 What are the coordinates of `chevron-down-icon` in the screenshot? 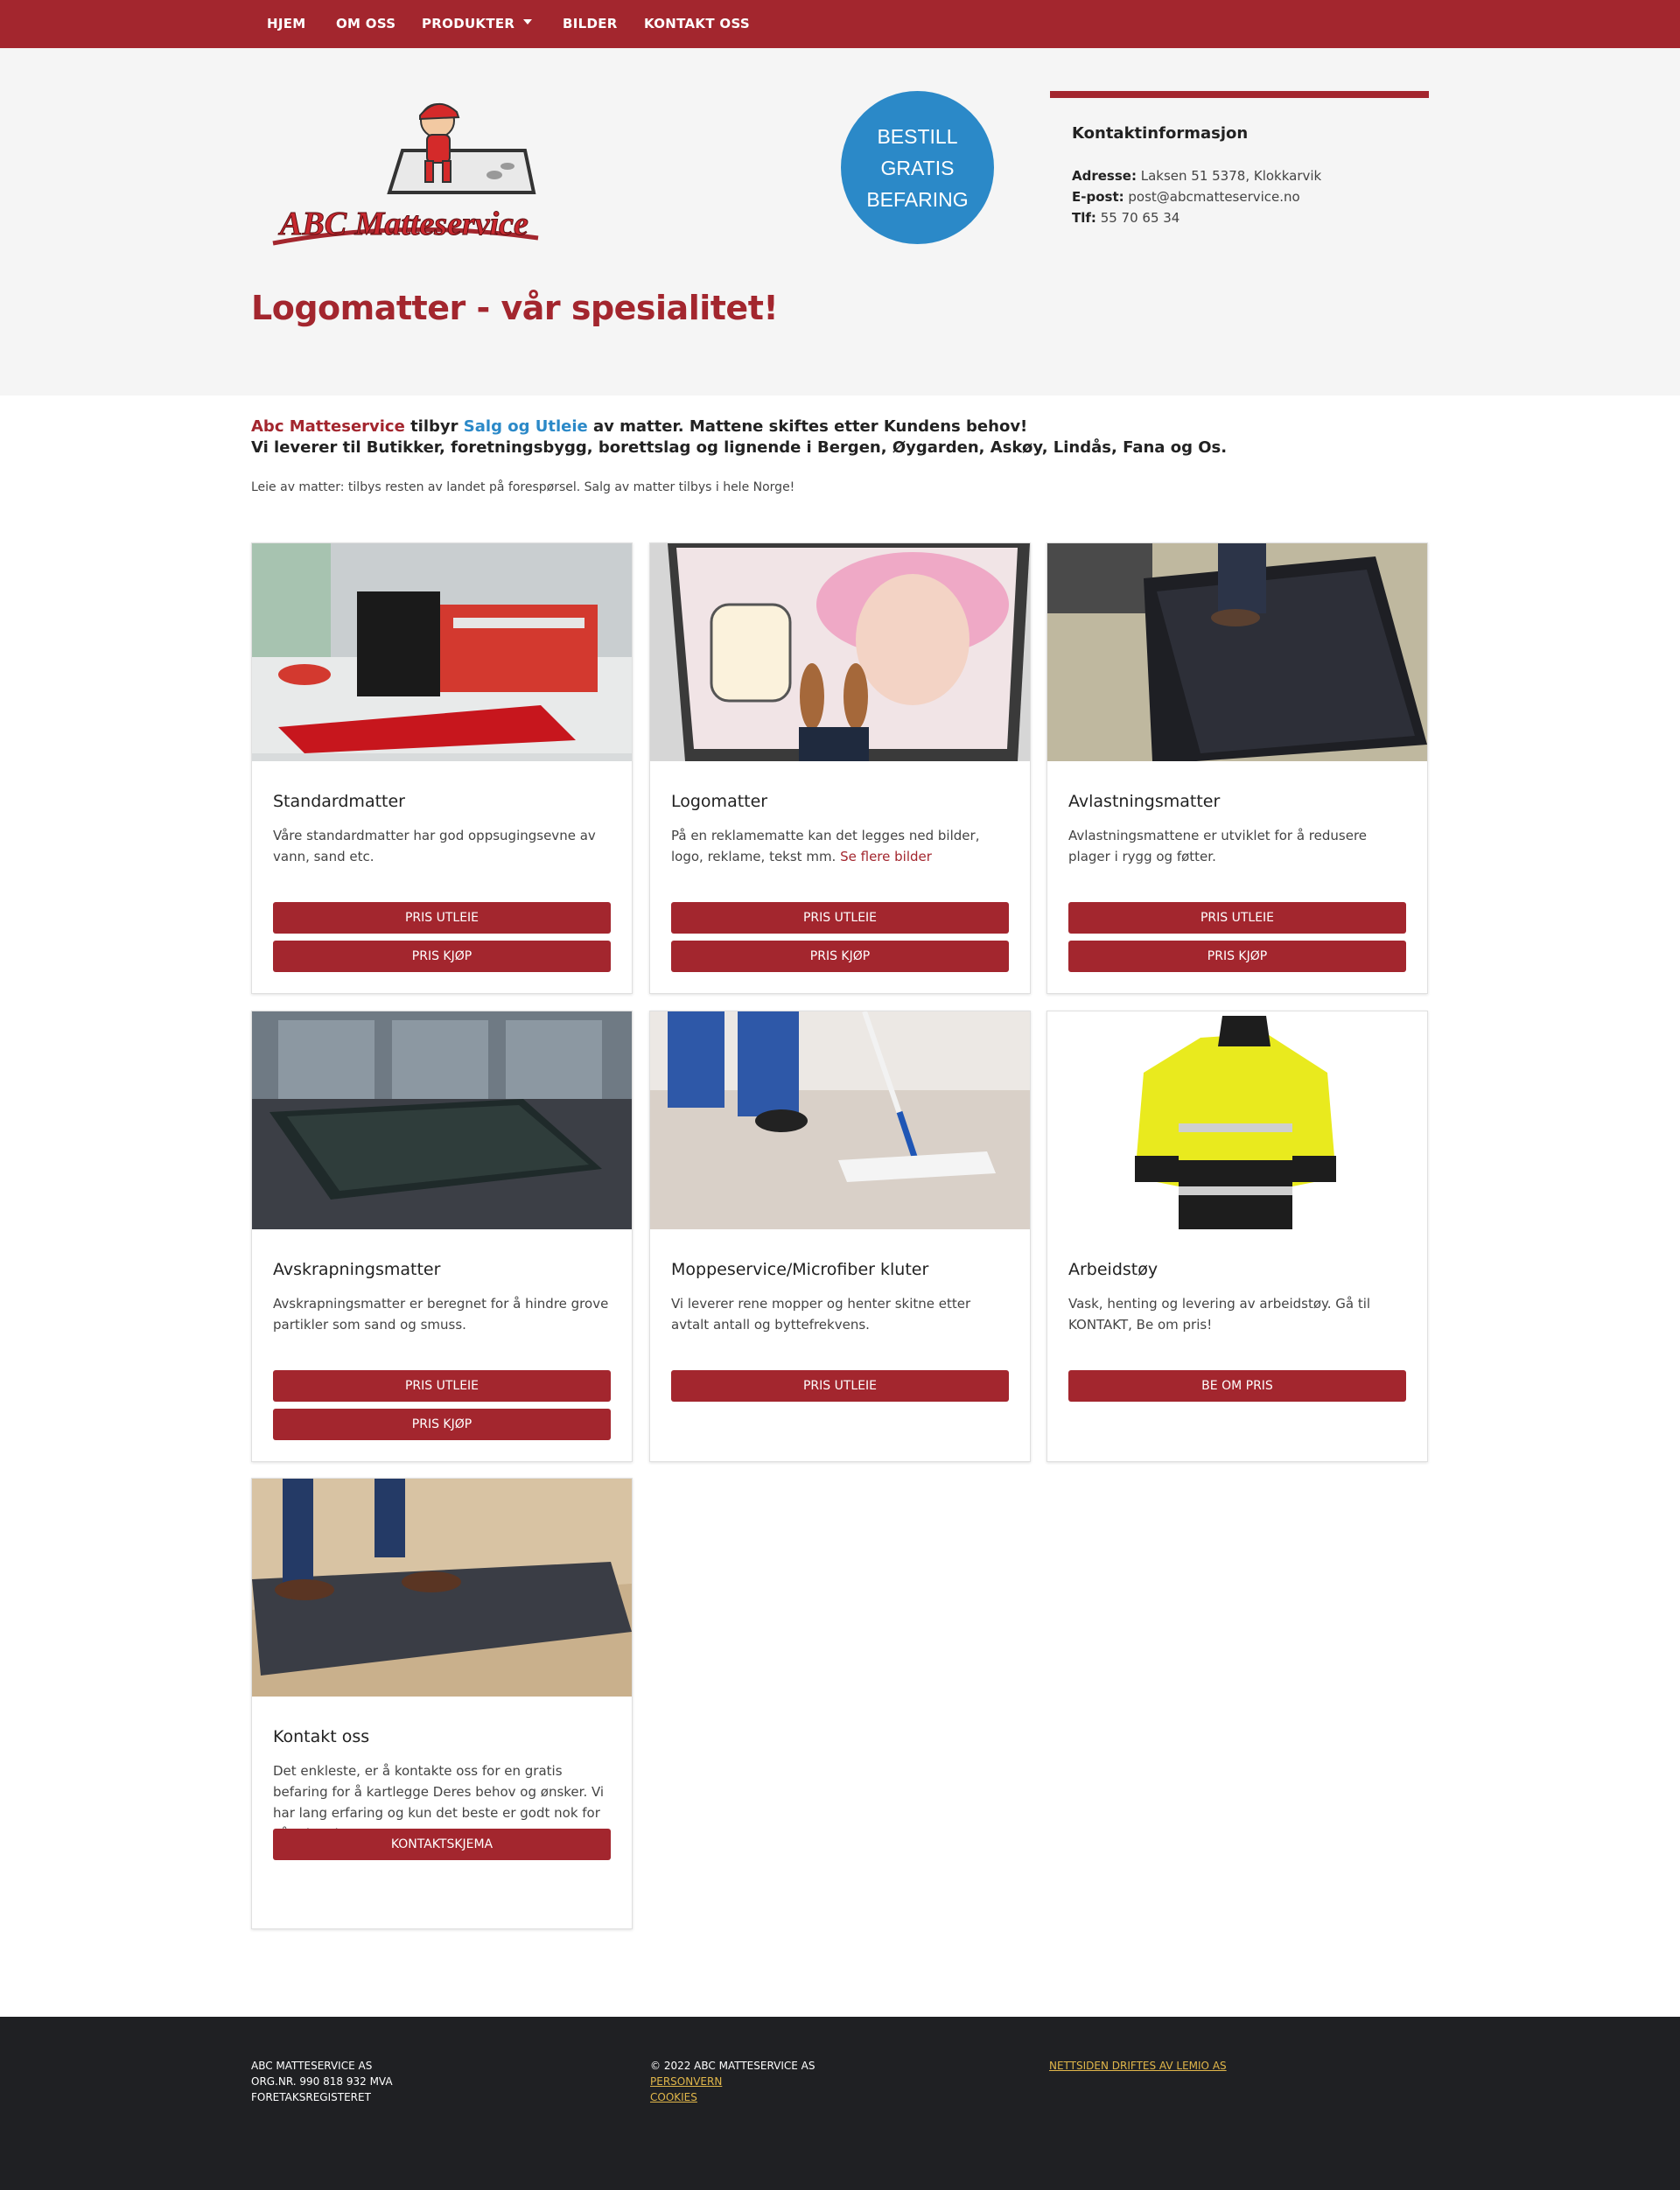 It's located at (528, 21).